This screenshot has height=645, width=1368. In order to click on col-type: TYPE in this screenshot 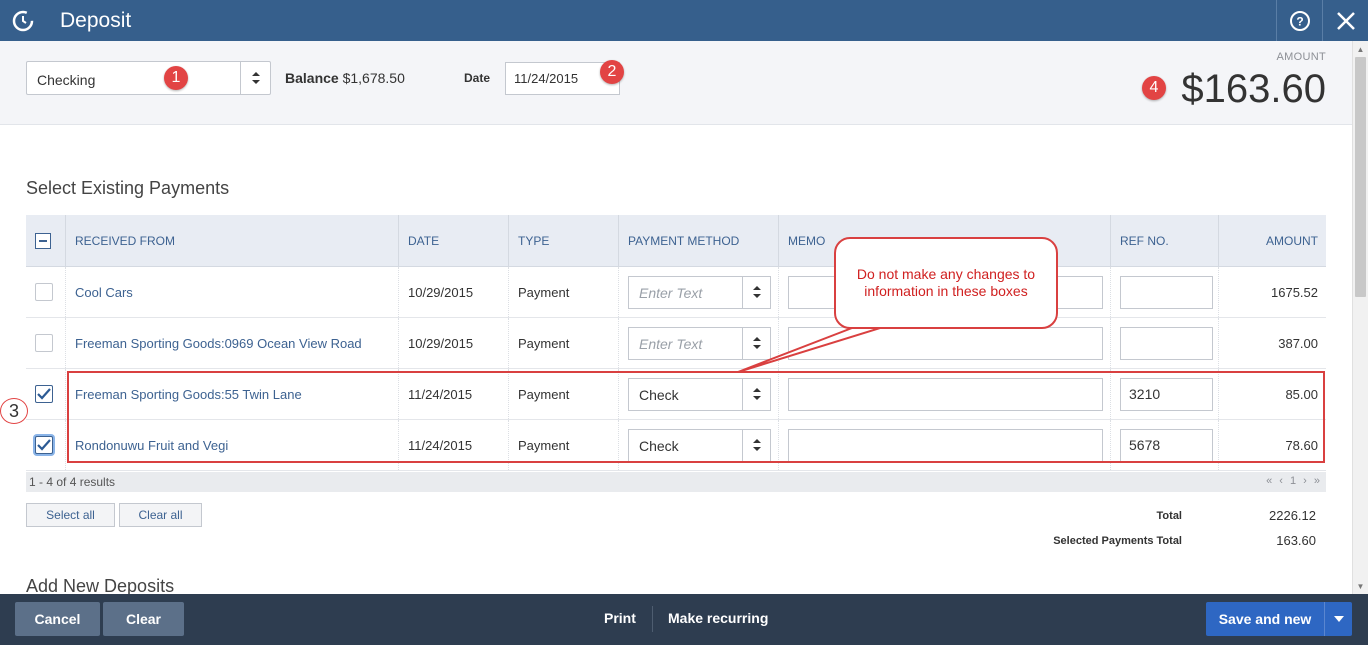, I will do `click(564, 241)`.